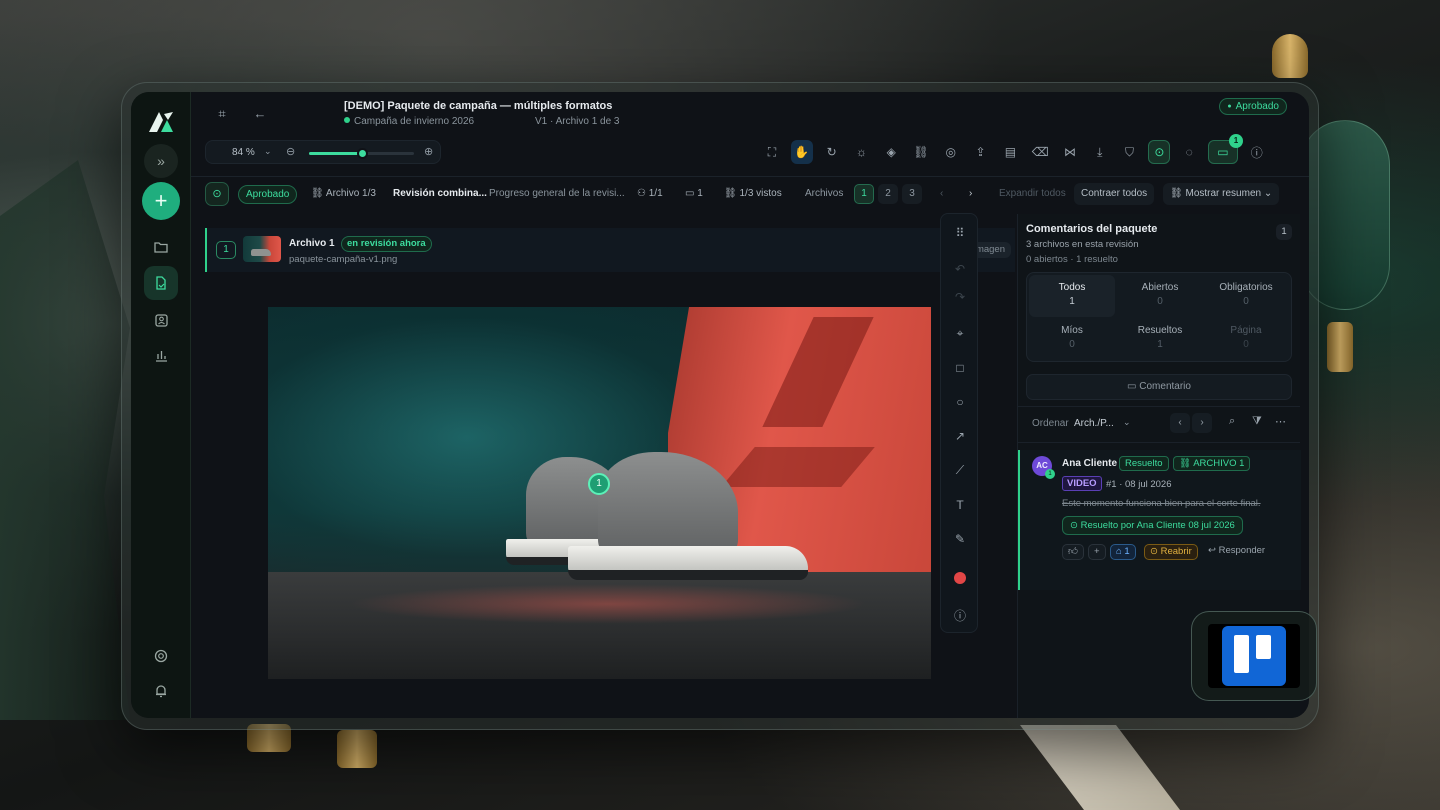 The image size is (1440, 810). I want to click on zoom-in-icon: ⊕, so click(428, 151).